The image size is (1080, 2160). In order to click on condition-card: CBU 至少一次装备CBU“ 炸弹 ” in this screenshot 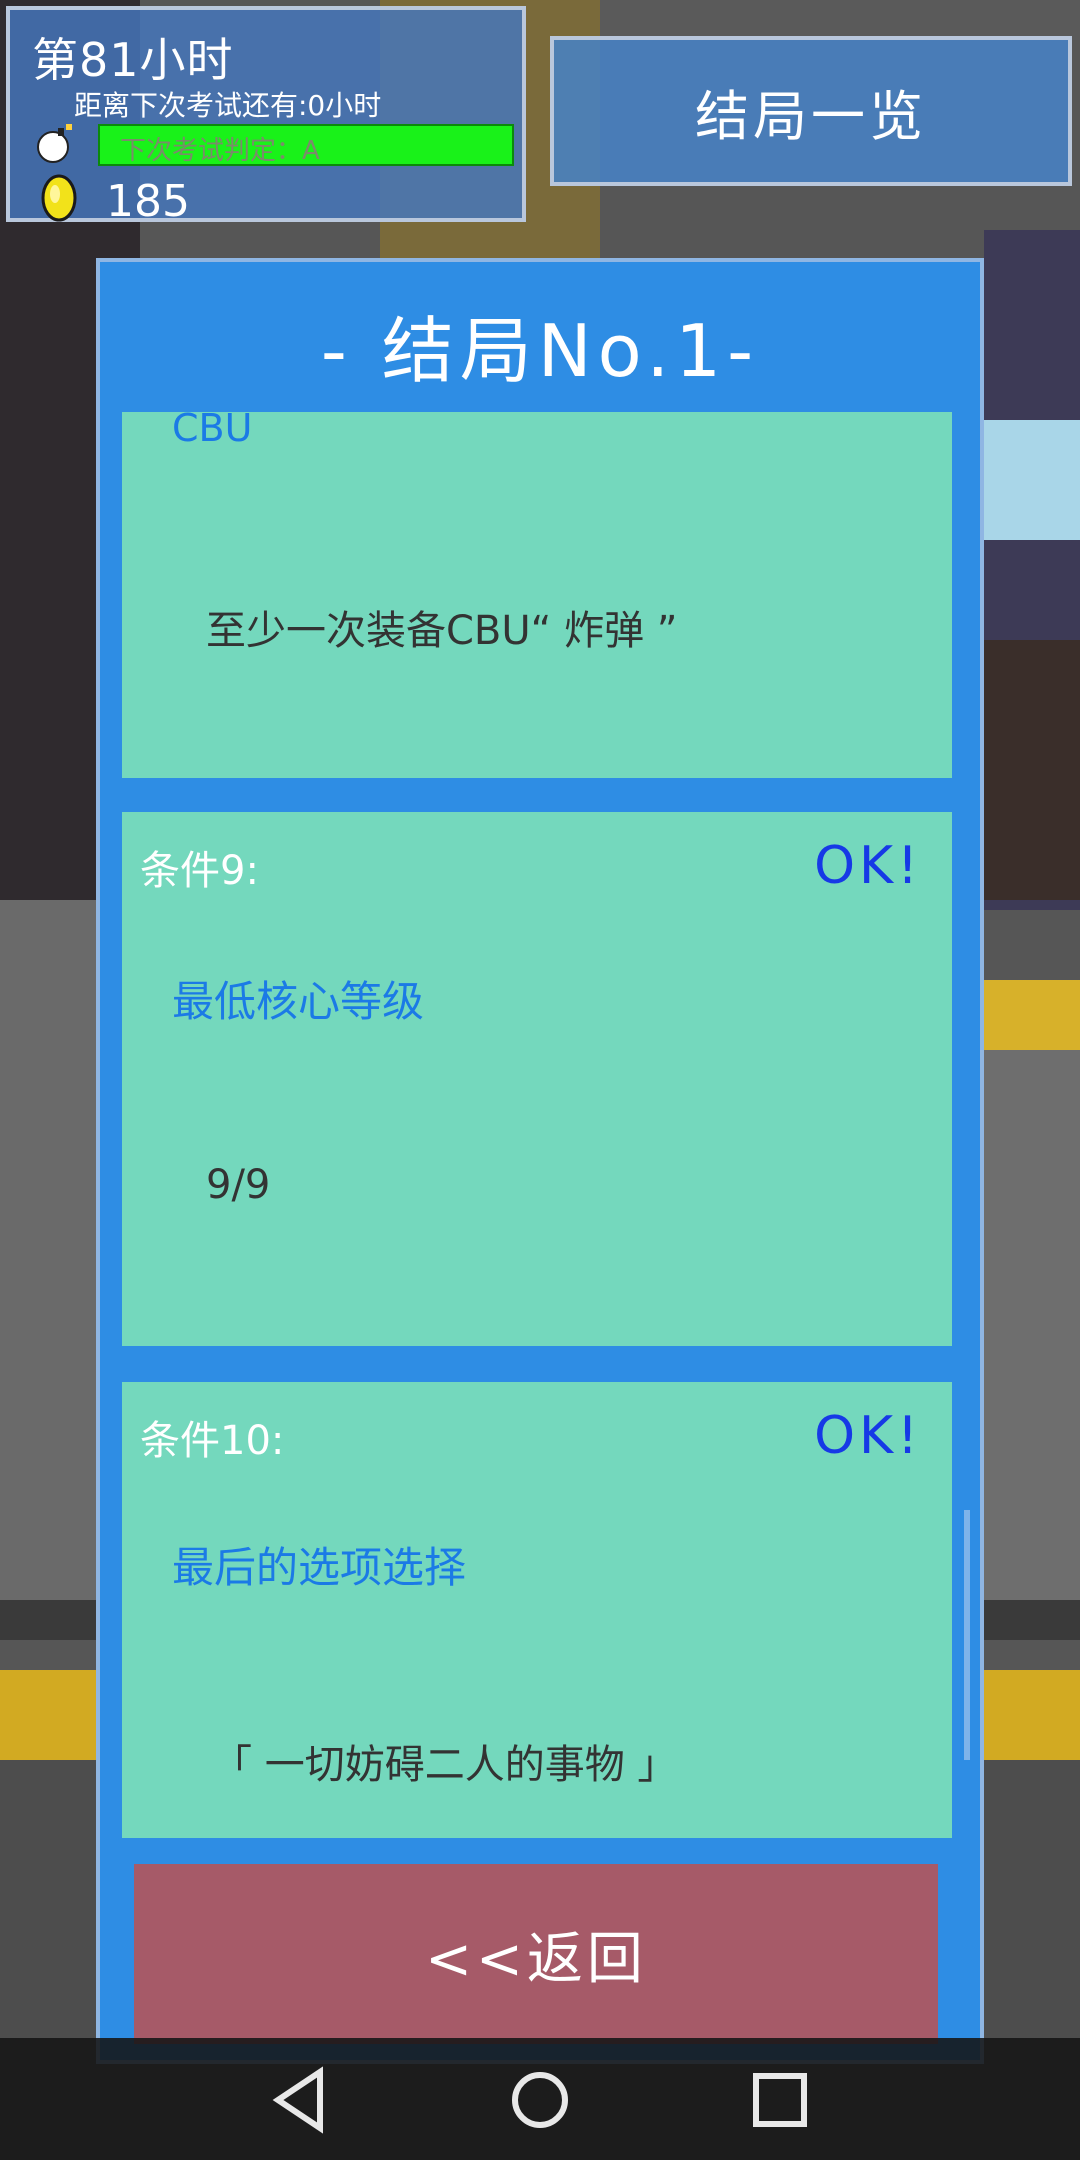, I will do `click(537, 595)`.